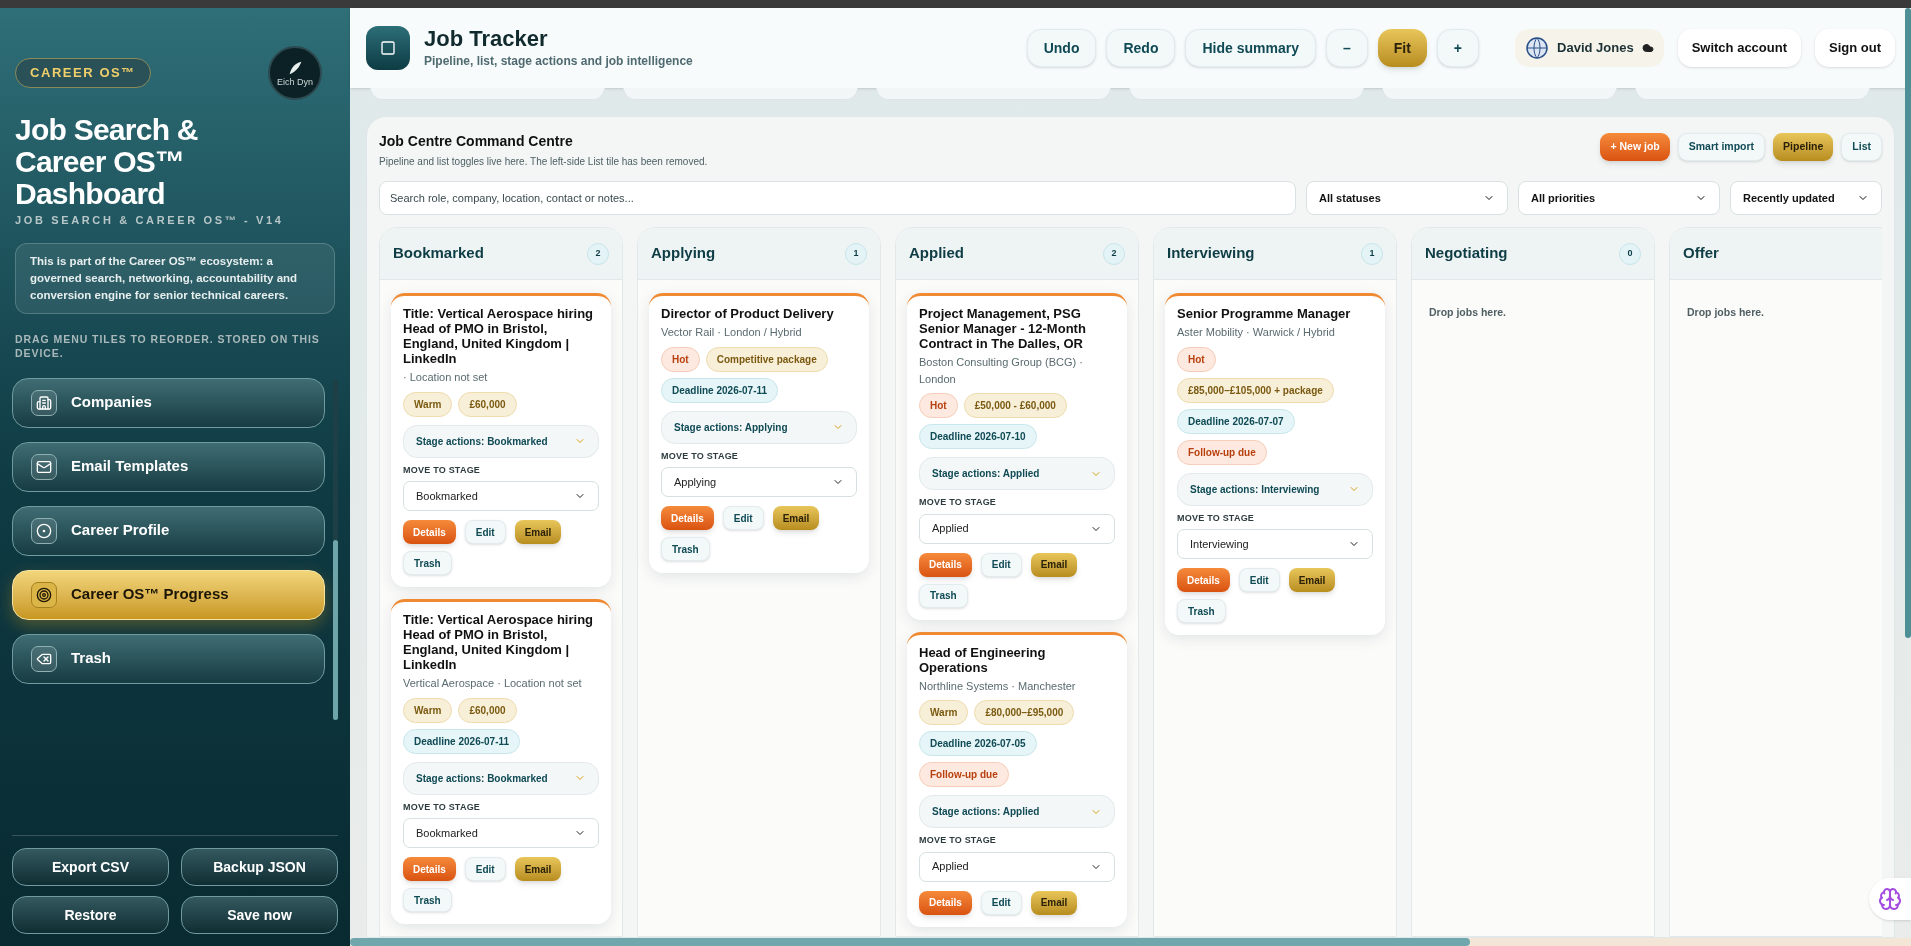  What do you see at coordinates (1803, 147) in the screenshot?
I see `view-toggle: Pipeline` at bounding box center [1803, 147].